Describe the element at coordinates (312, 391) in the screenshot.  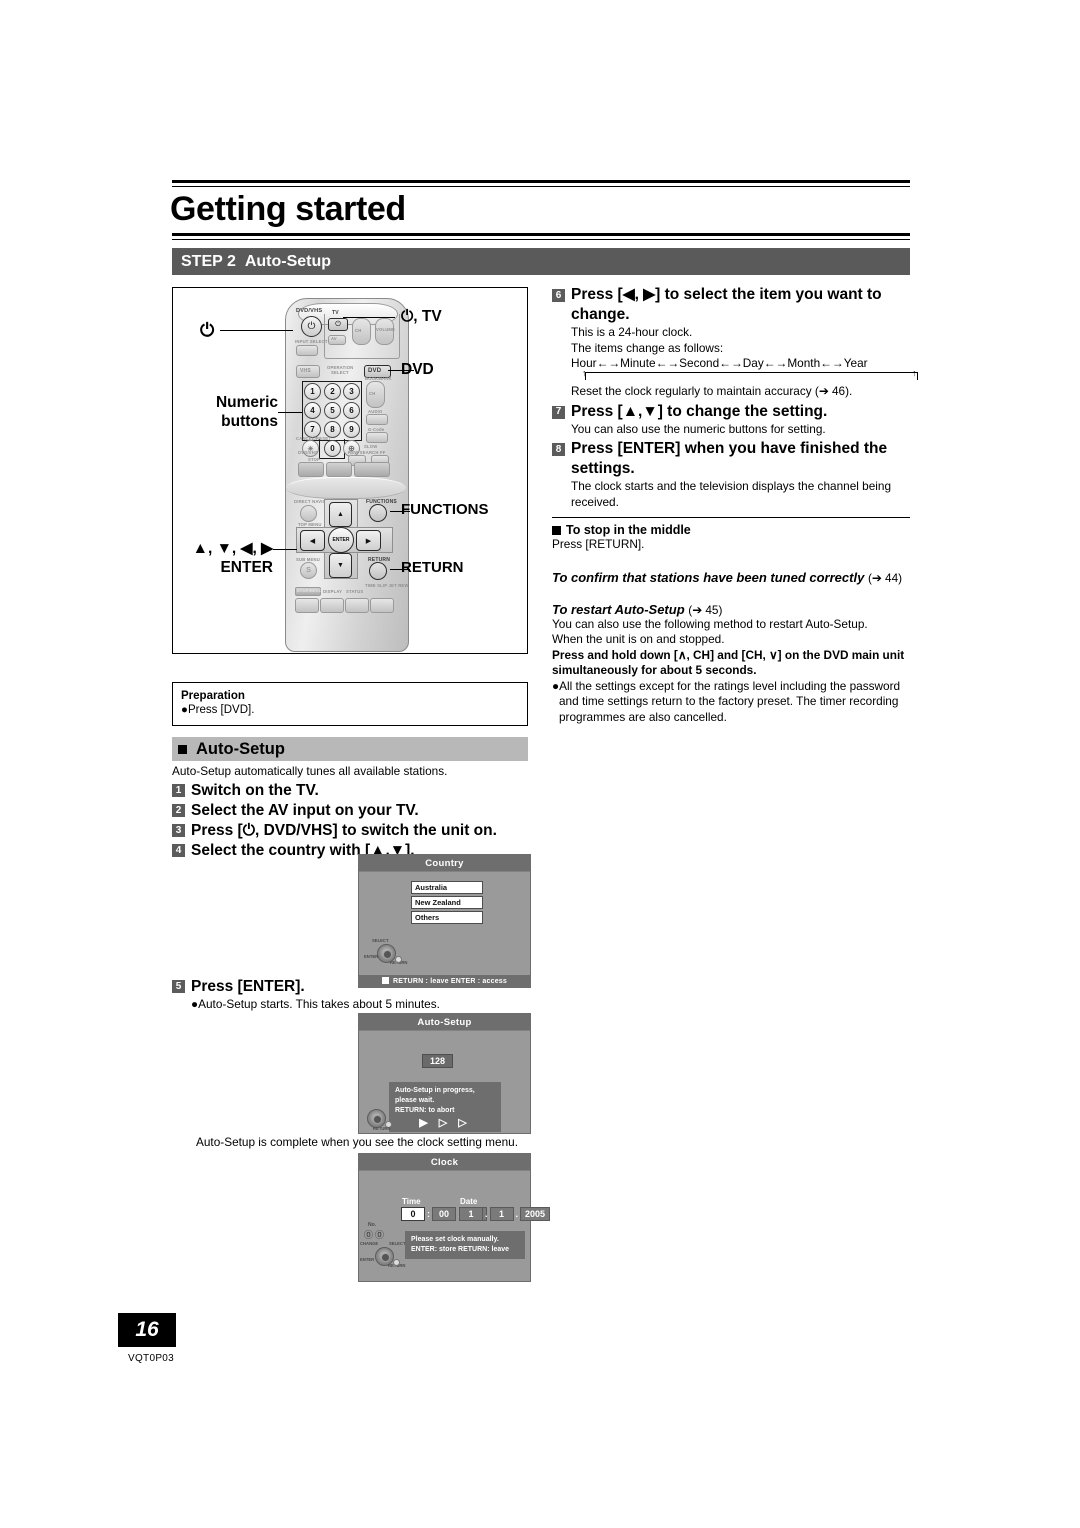
I see `remote-number-1: 1` at that location.